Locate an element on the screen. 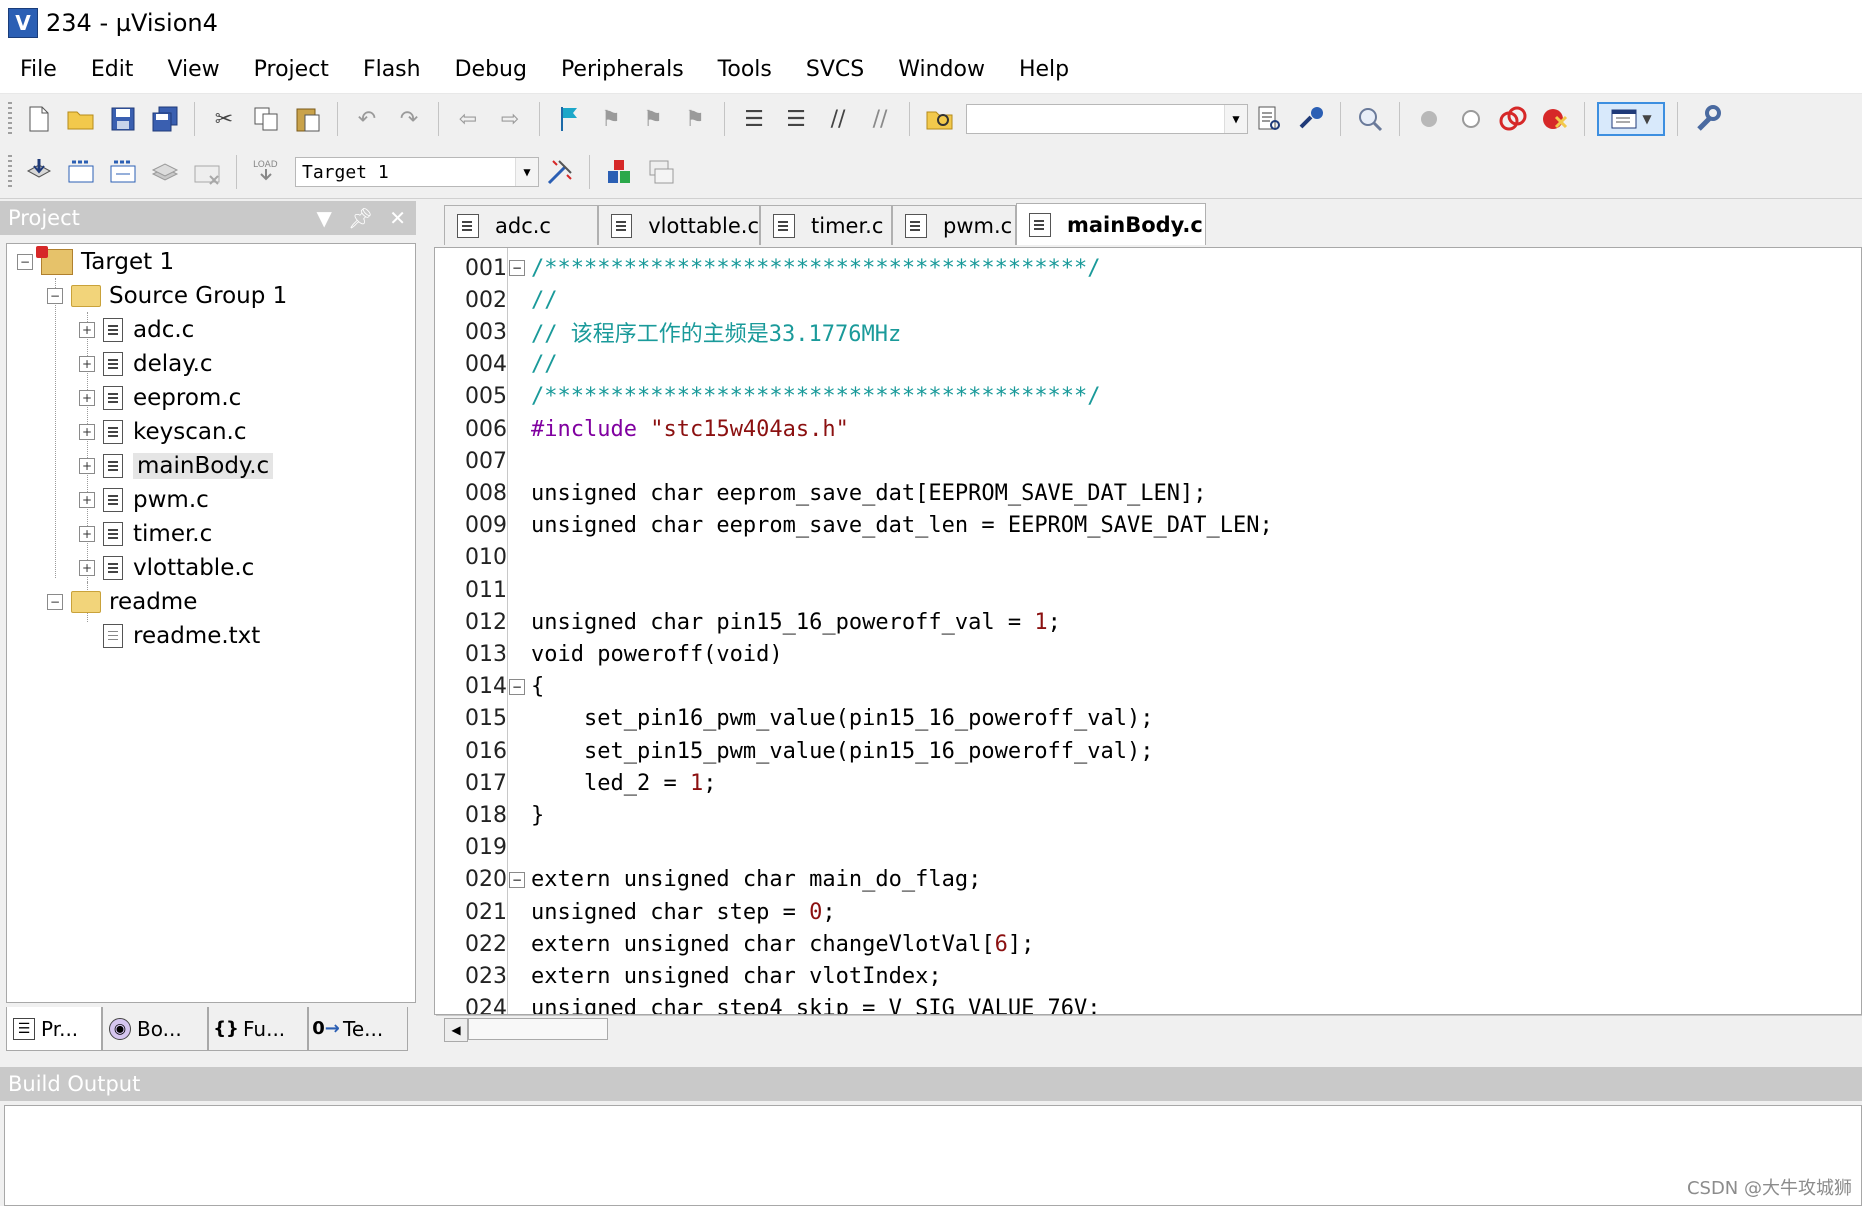 The image size is (1862, 1206). cut-icon: ✂ is located at coordinates (224, 119).